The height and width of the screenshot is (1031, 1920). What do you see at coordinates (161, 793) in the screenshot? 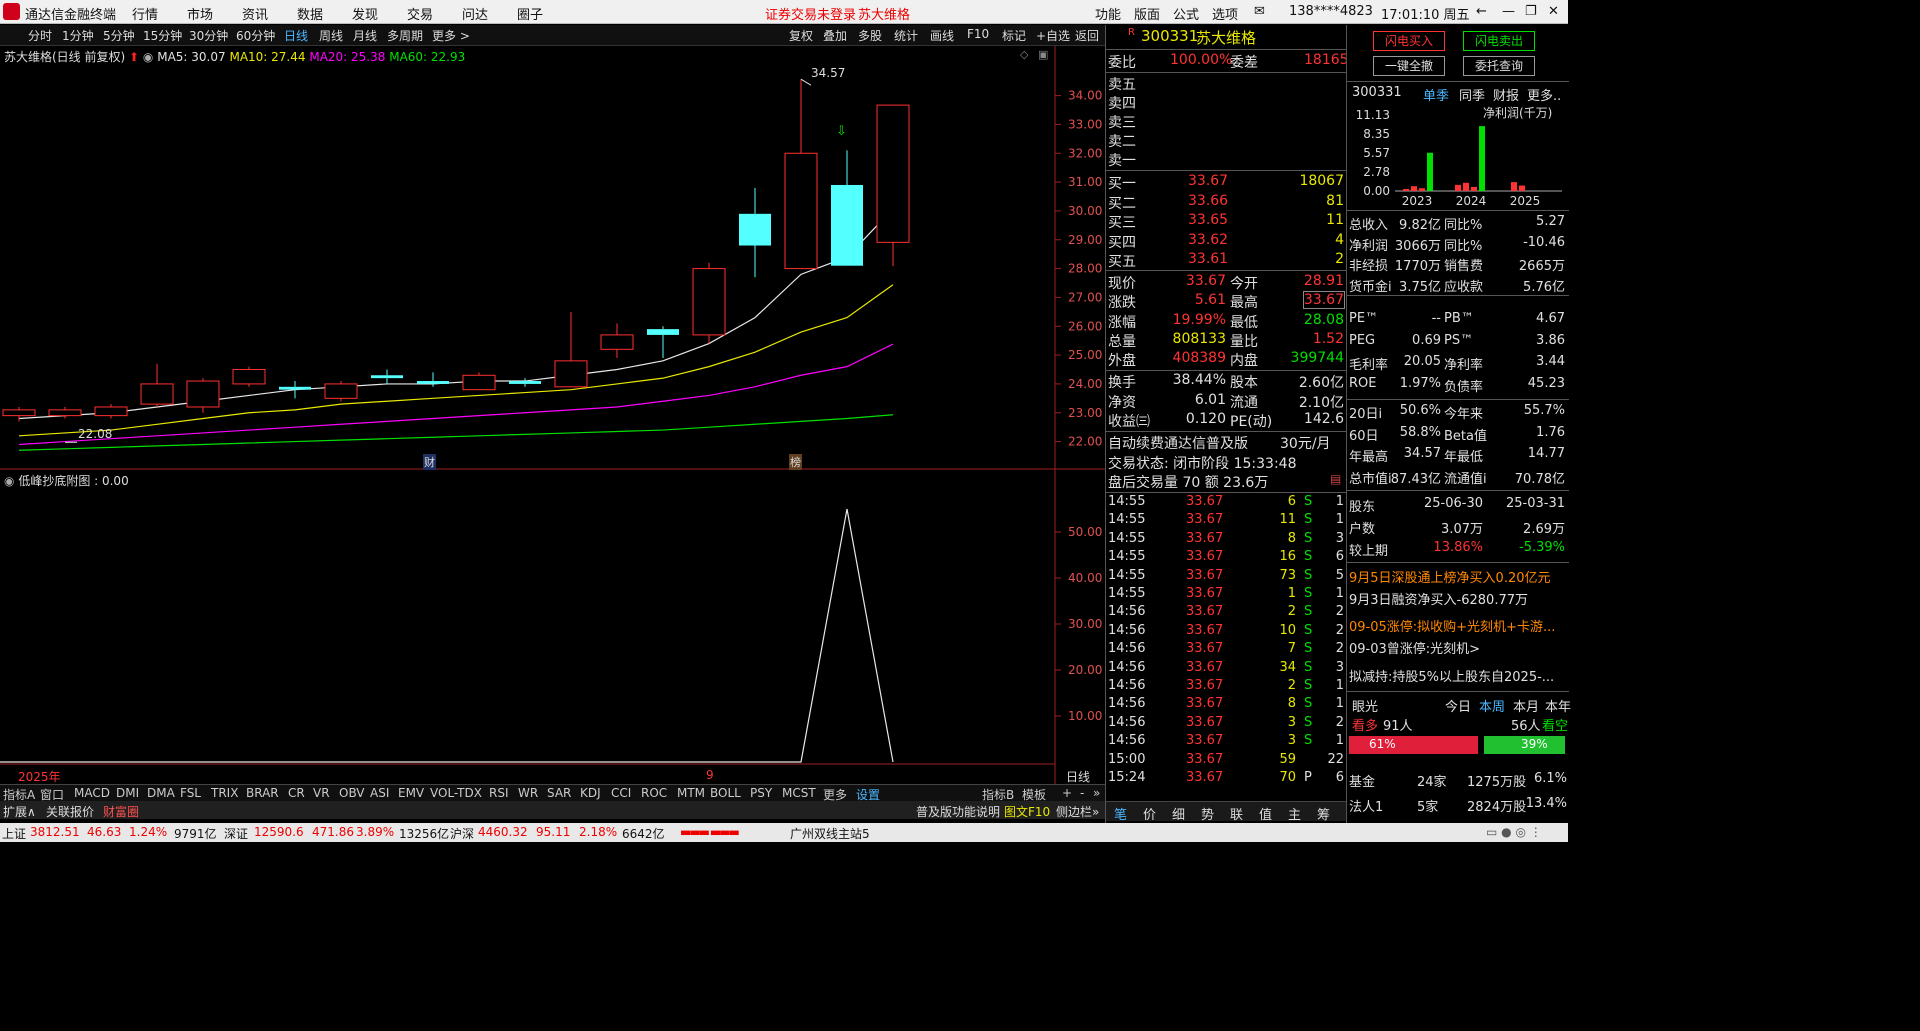
I see `tab-dma: DMA` at bounding box center [161, 793].